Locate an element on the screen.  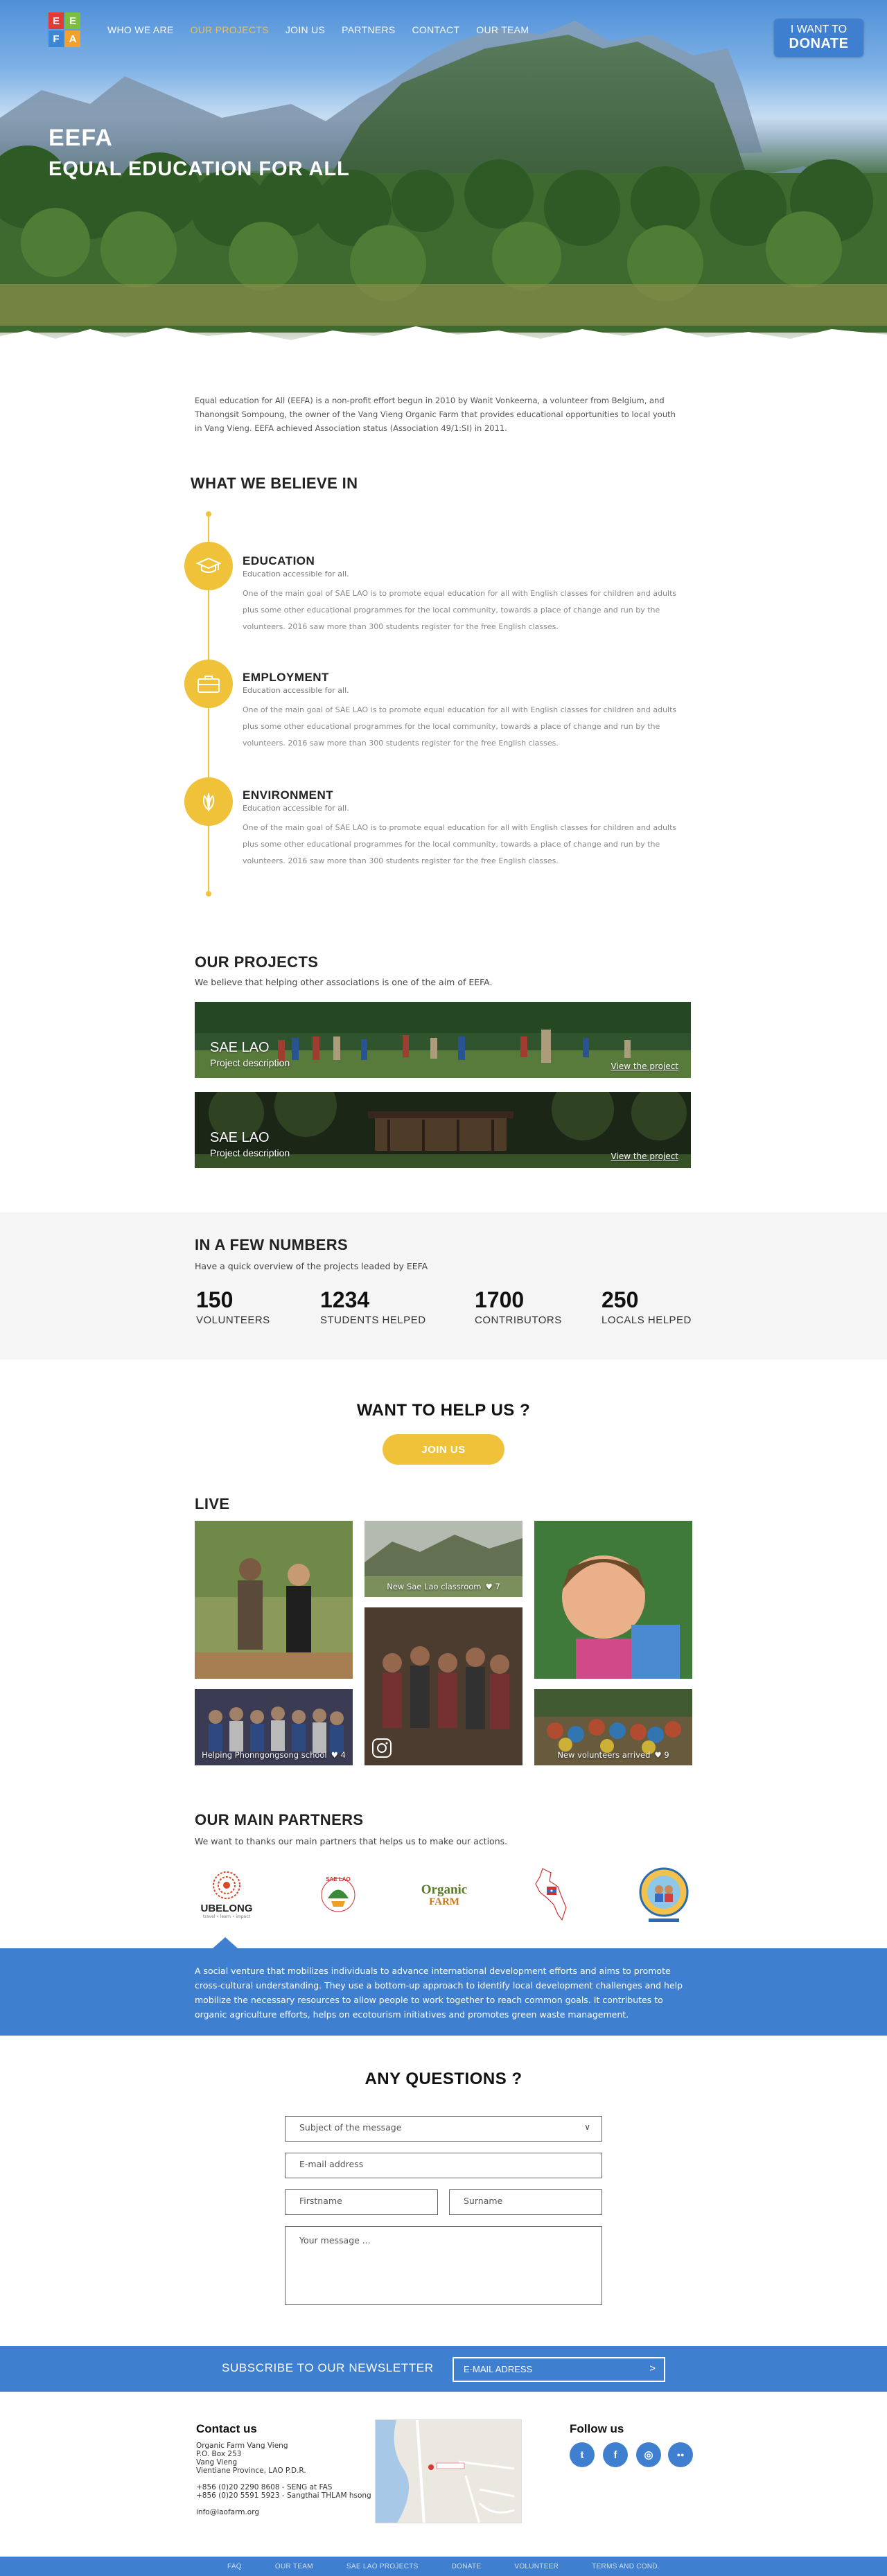
belief-title: EDUCATION is located at coordinates (279, 560).